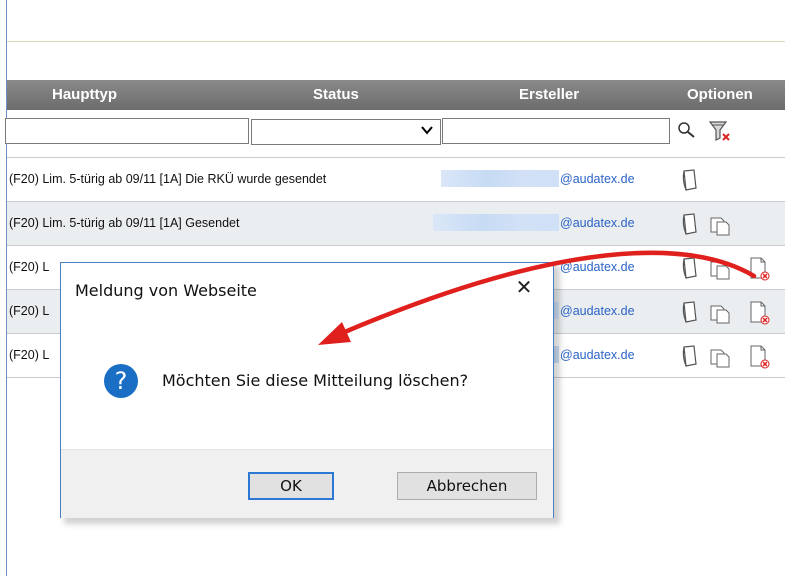 The image size is (785, 576). What do you see at coordinates (720, 133) in the screenshot?
I see `filter-reset-icon` at bounding box center [720, 133].